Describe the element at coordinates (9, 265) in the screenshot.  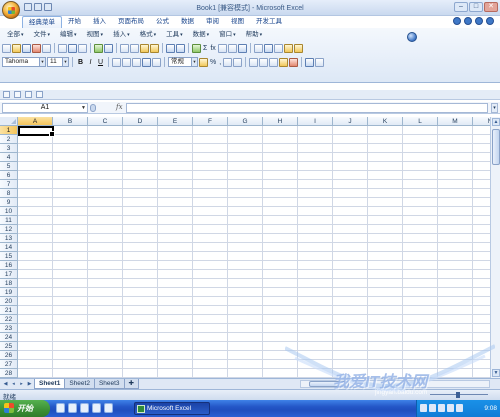
I see `row-header: 16` at that location.